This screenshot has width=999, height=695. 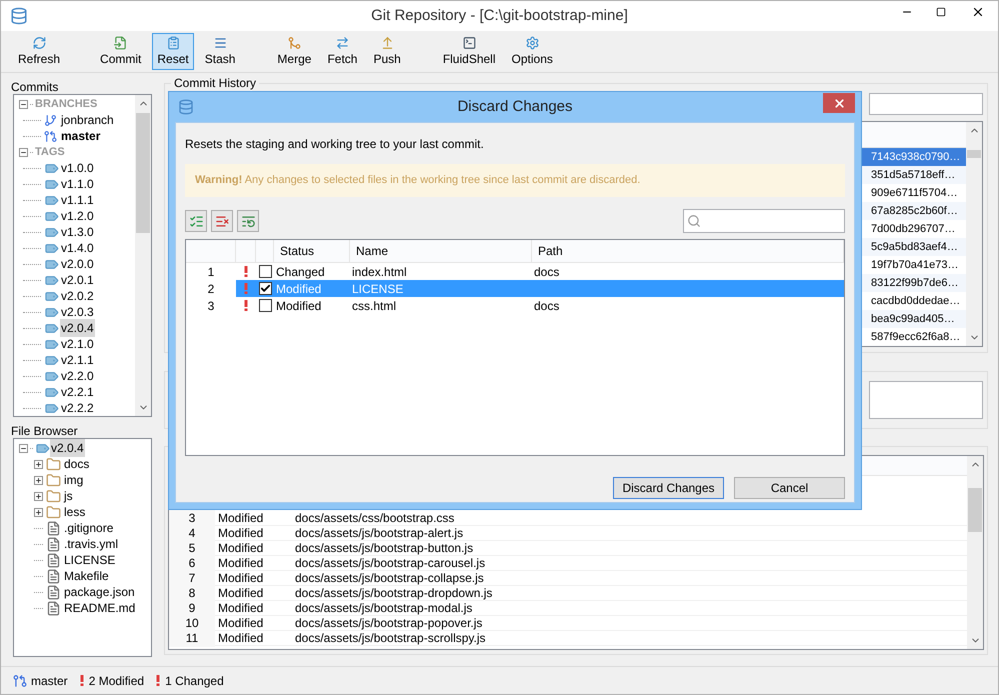 I want to click on tree-item: v2.1.1, so click(x=77, y=360).